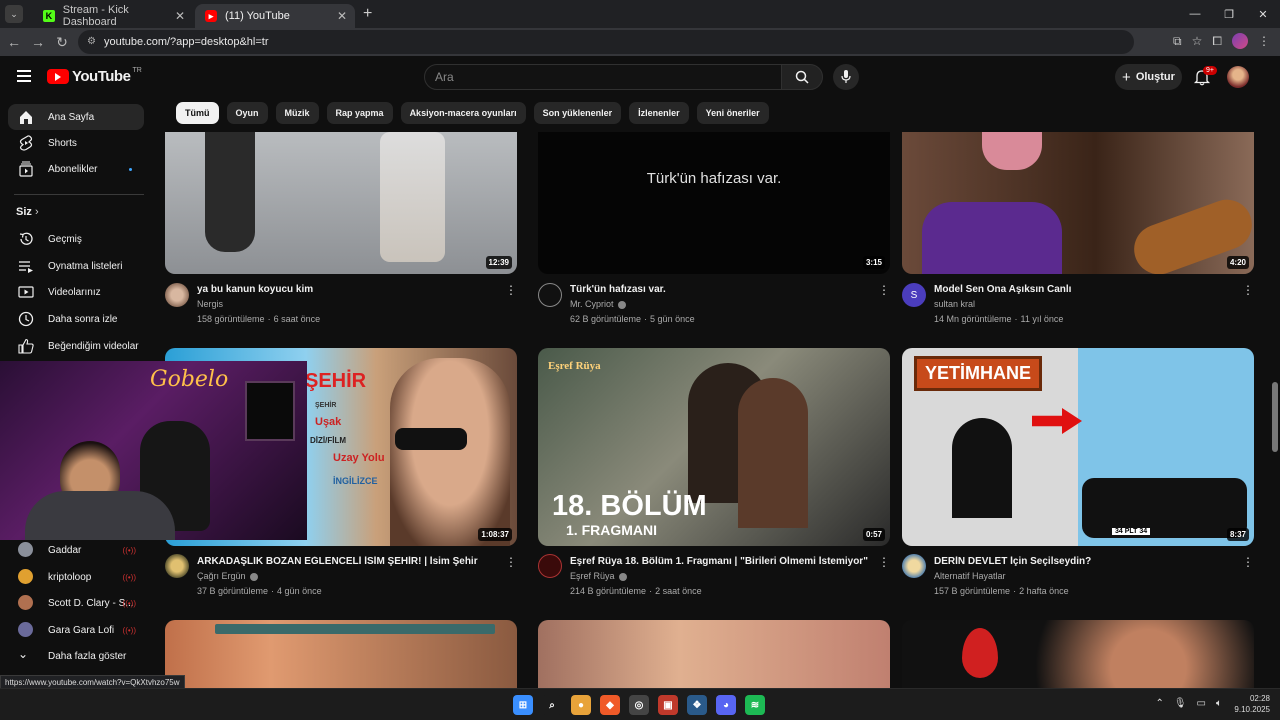 The image size is (1280, 720). What do you see at coordinates (659, 113) in the screenshot?
I see `chip-watched: İzlenenler` at bounding box center [659, 113].